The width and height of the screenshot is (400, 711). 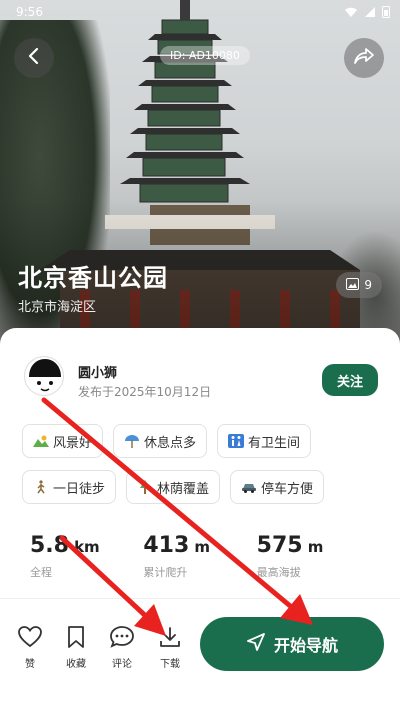 I want to click on stat-value: 575, so click(x=279, y=545).